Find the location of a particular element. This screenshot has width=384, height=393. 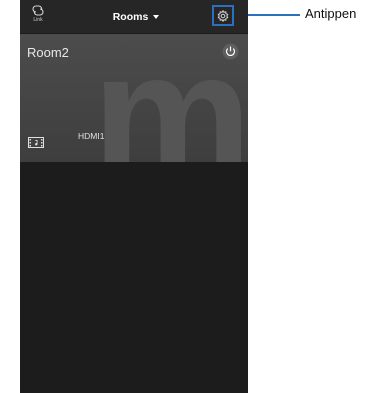

rooms-title: Rooms is located at coordinates (130, 16).